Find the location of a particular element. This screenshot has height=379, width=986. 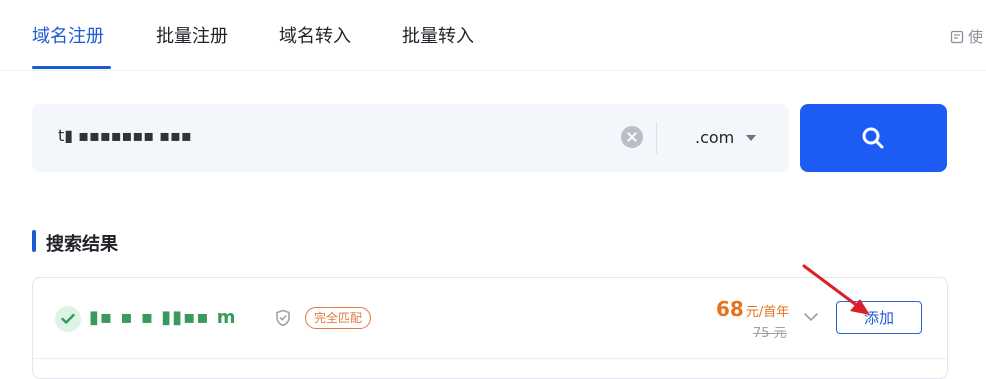

caret-down-icon is located at coordinates (751, 138).